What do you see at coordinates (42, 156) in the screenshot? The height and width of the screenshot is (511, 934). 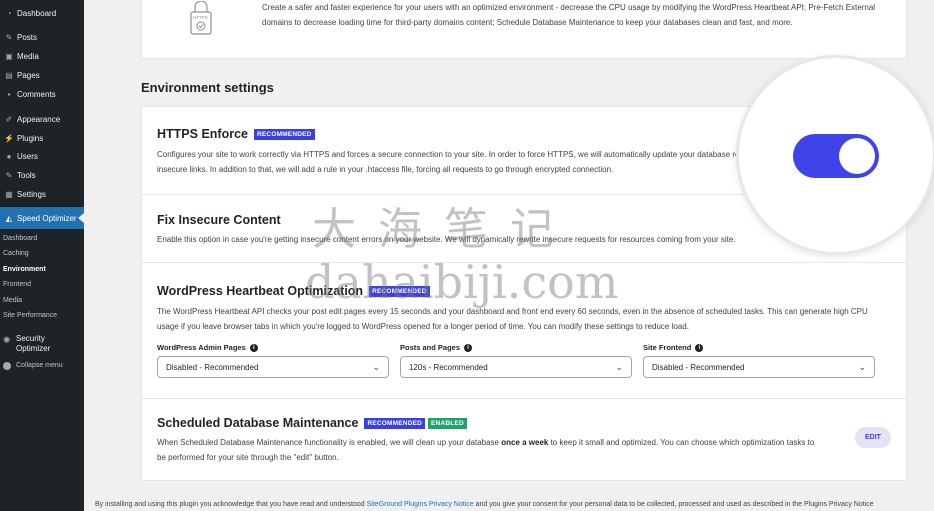 I see `sidebar-item-users: ● Users` at bounding box center [42, 156].